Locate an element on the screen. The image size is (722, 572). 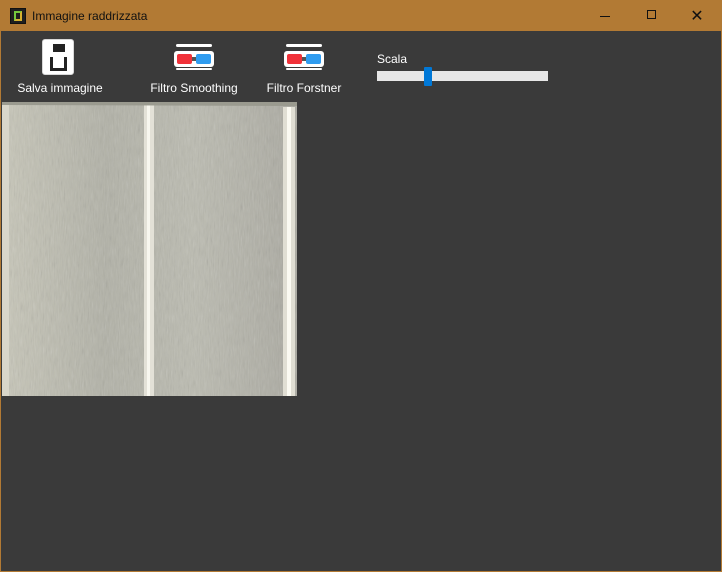
floppy-disk-icon is located at coordinates (58, 57).